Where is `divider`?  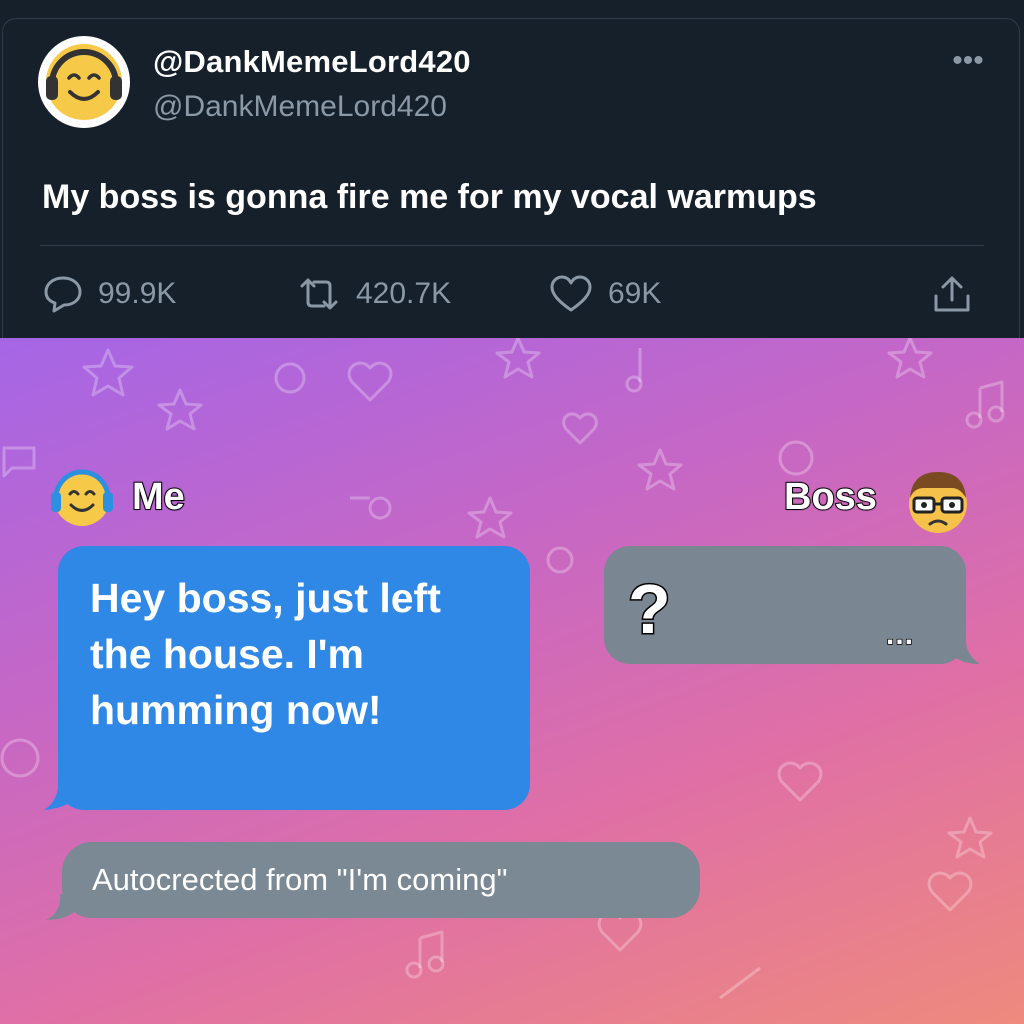
divider is located at coordinates (512, 245).